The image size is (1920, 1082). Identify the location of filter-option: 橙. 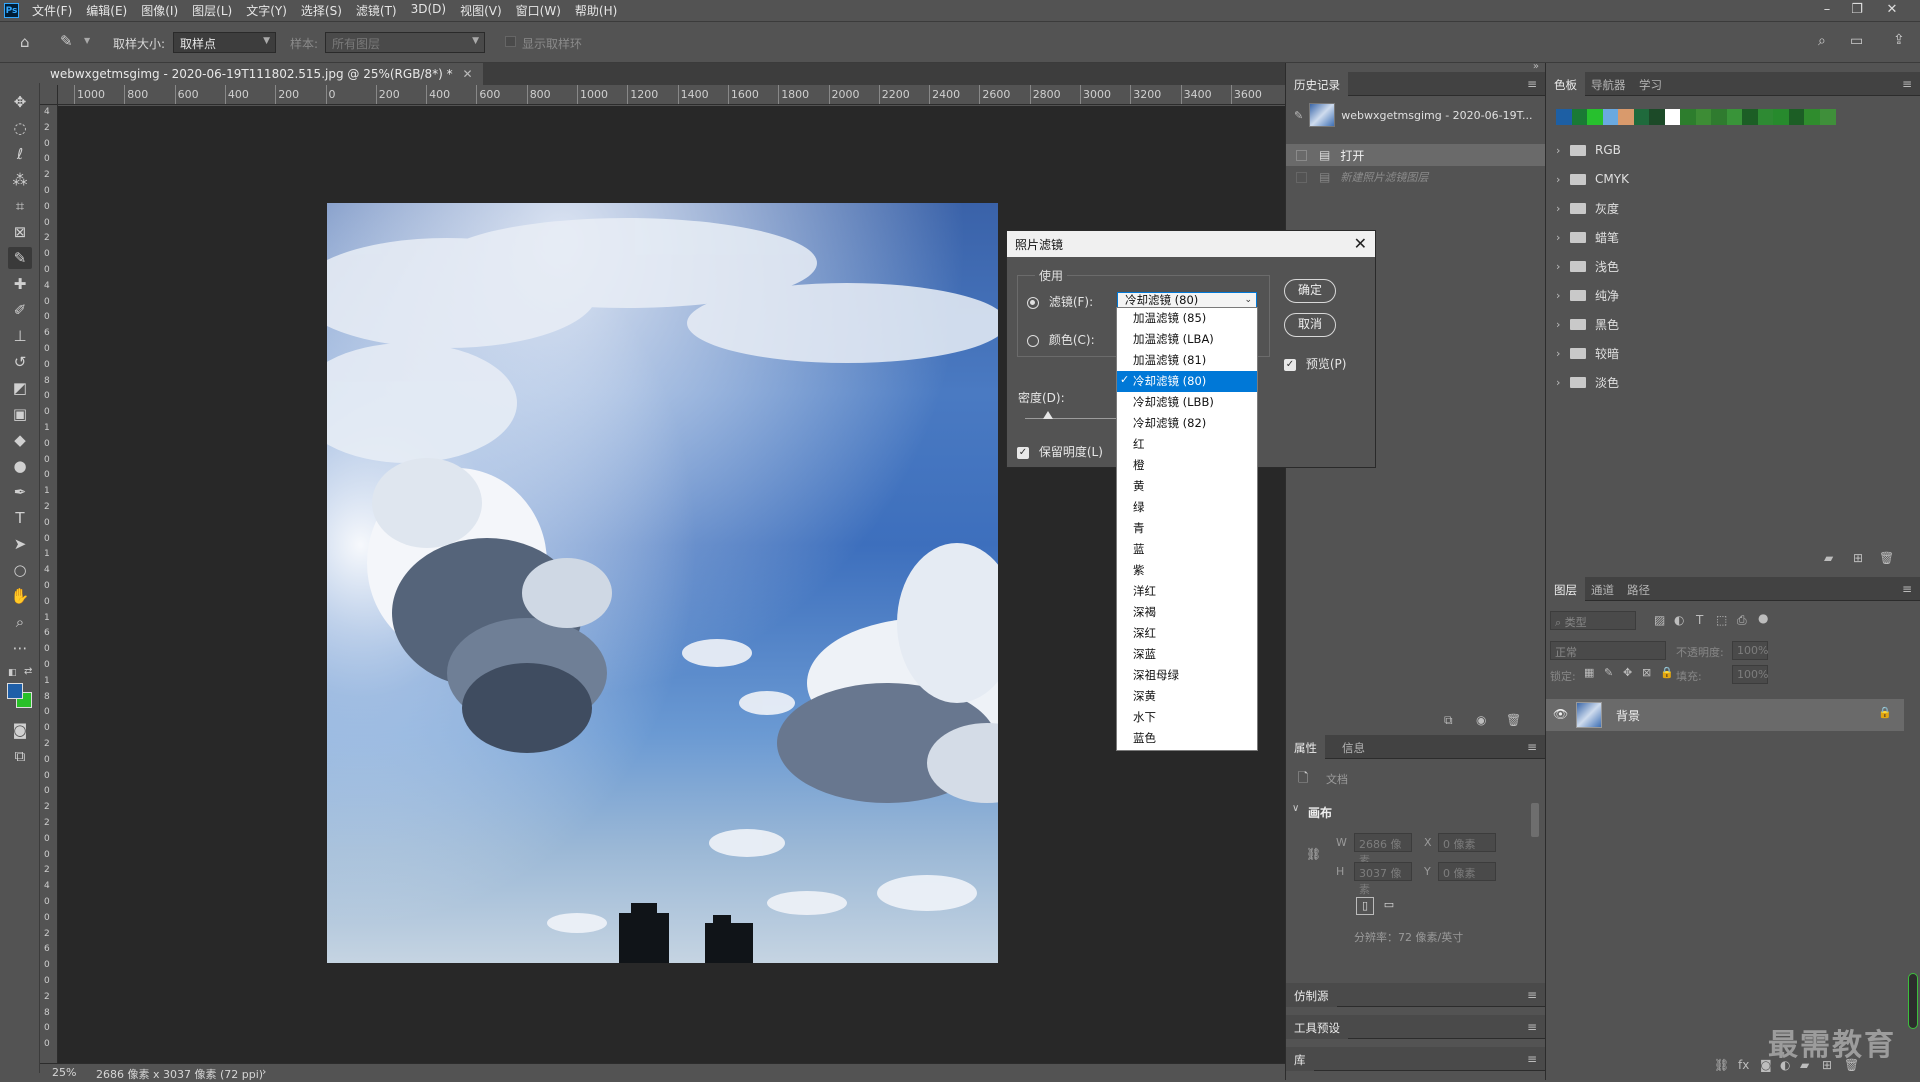
(1187, 465).